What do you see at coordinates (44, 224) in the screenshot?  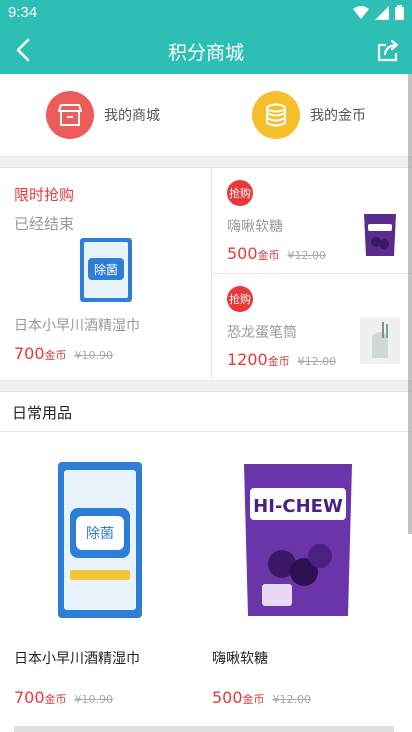 I see `flash-sale-status: 已经结束` at bounding box center [44, 224].